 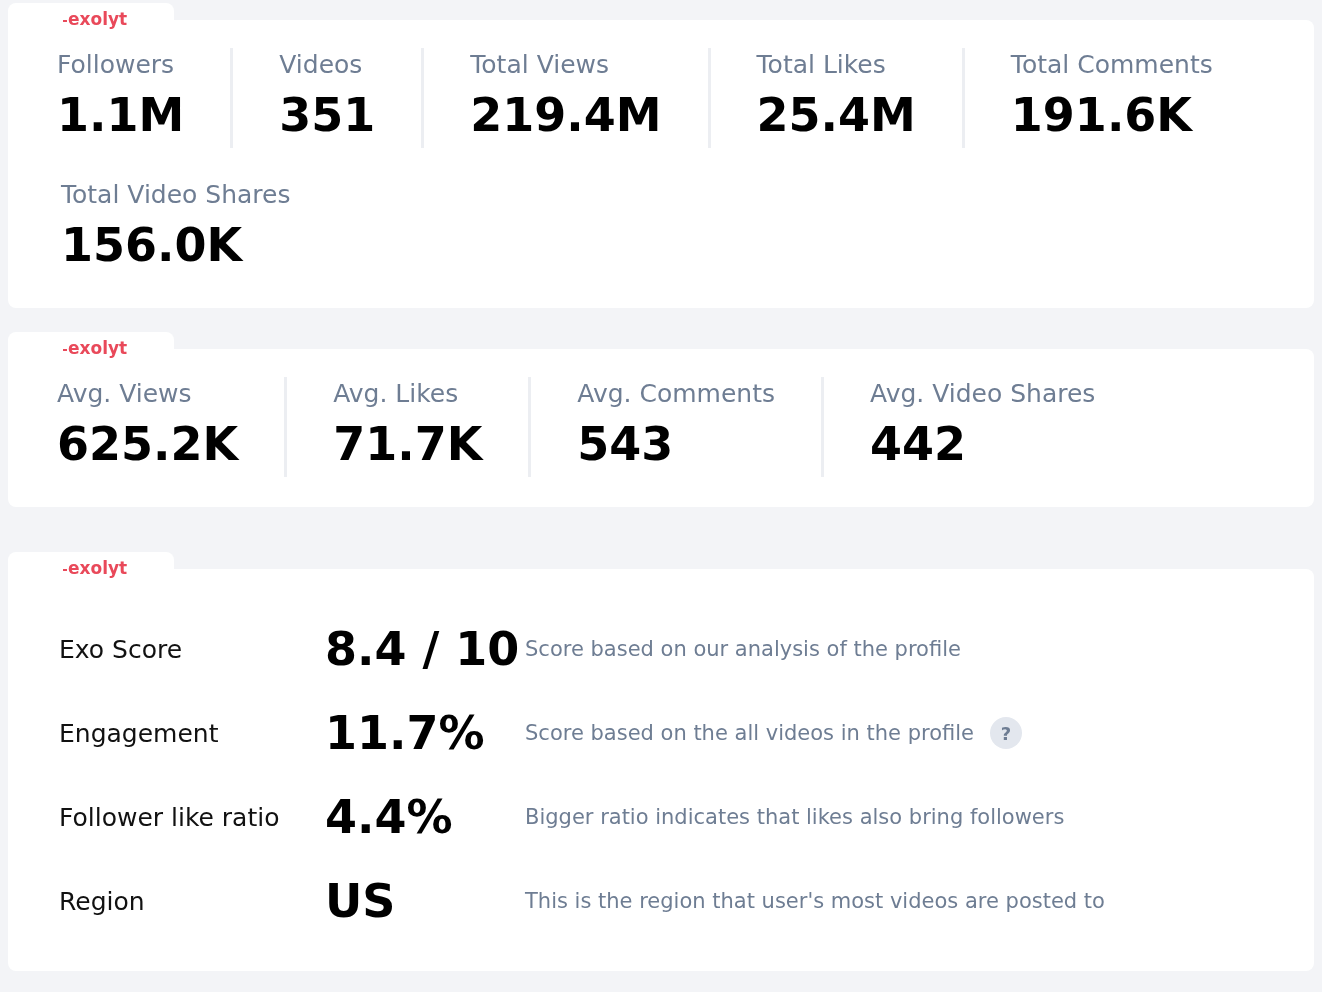 What do you see at coordinates (327, 115) in the screenshot?
I see `stat-value: 351` at bounding box center [327, 115].